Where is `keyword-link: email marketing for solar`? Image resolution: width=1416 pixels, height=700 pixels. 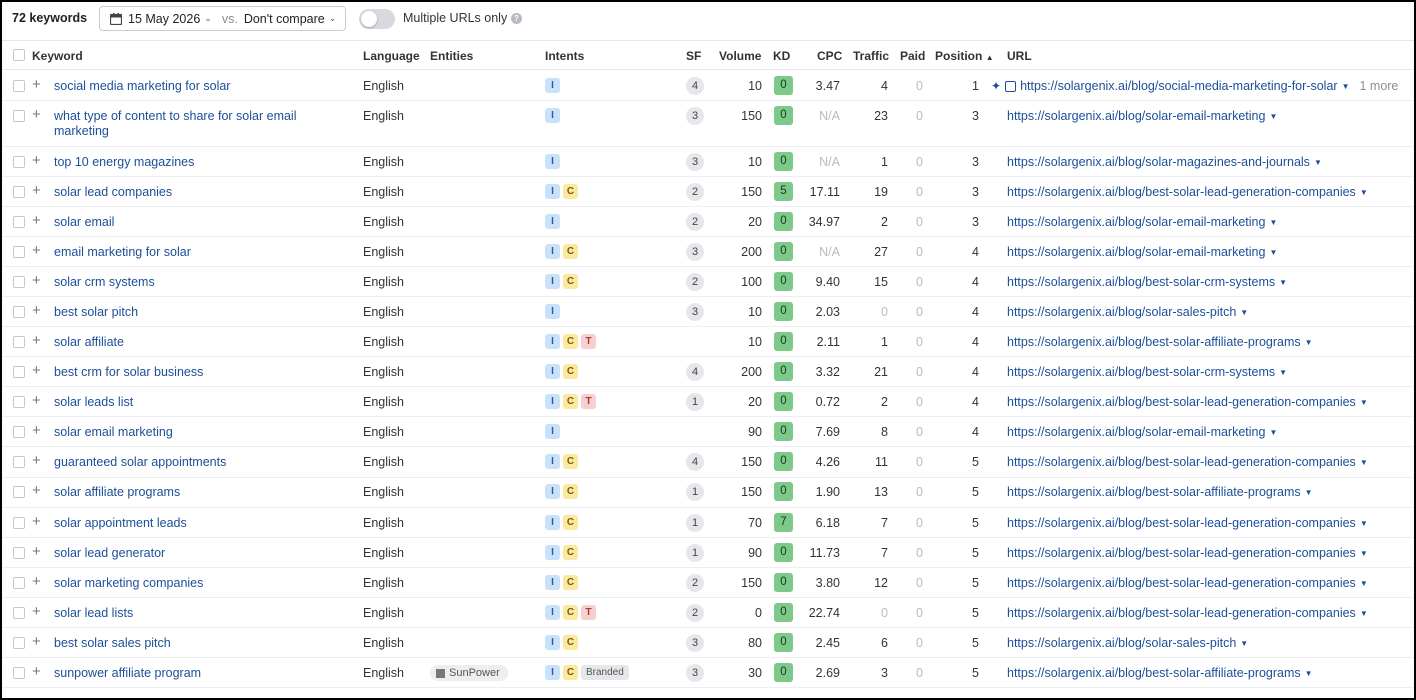
keyword-link: email marketing for solar is located at coordinates (181, 252).